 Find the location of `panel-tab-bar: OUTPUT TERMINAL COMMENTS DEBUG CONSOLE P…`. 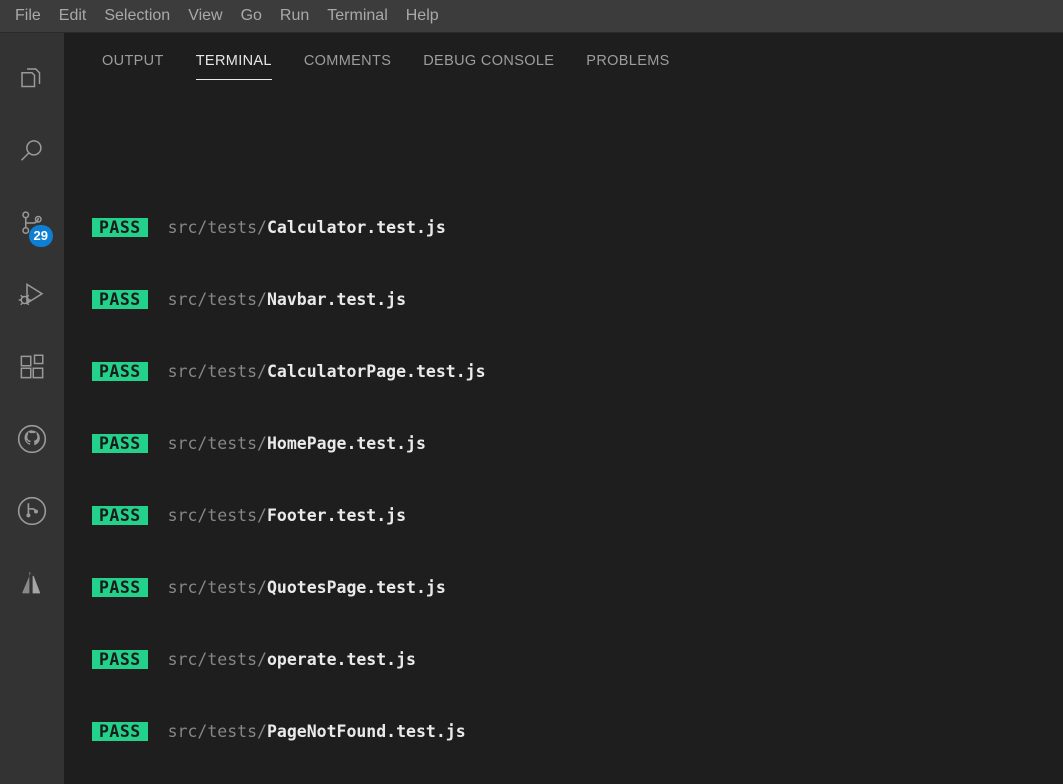

panel-tab-bar: OUTPUT TERMINAL COMMENTS DEBUG CONSOLE P… is located at coordinates (563, 56).